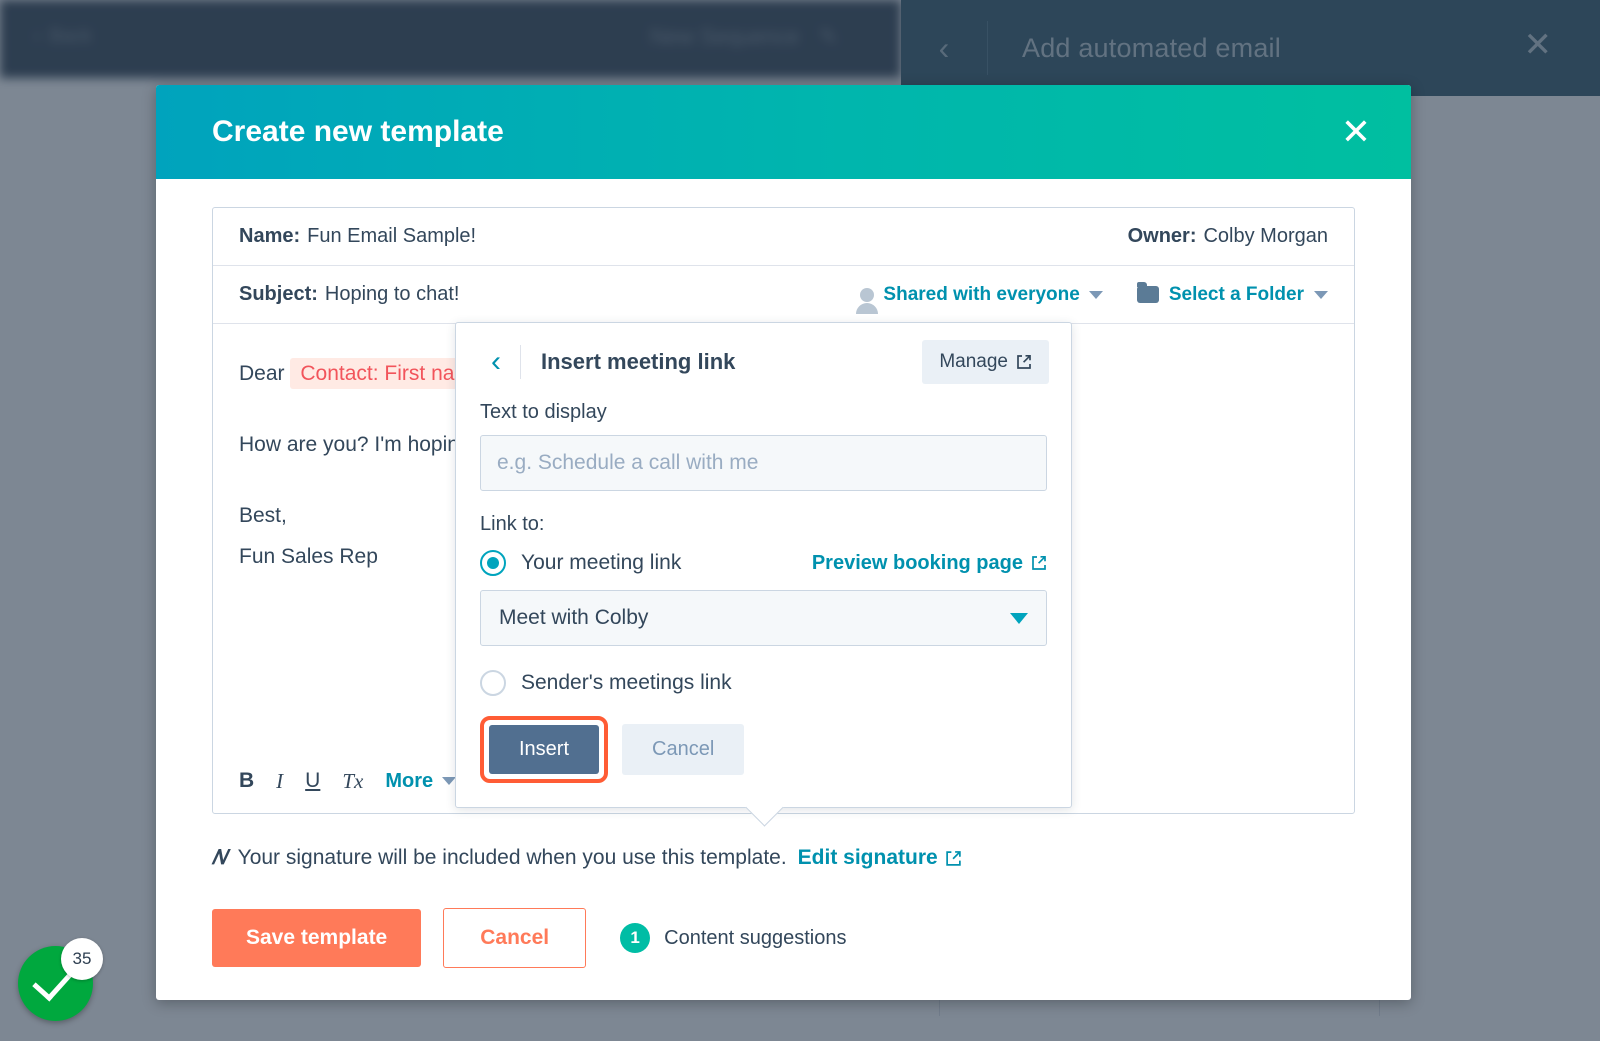  What do you see at coordinates (783, 132) in the screenshot?
I see `modal-header: Create new template ✕` at bounding box center [783, 132].